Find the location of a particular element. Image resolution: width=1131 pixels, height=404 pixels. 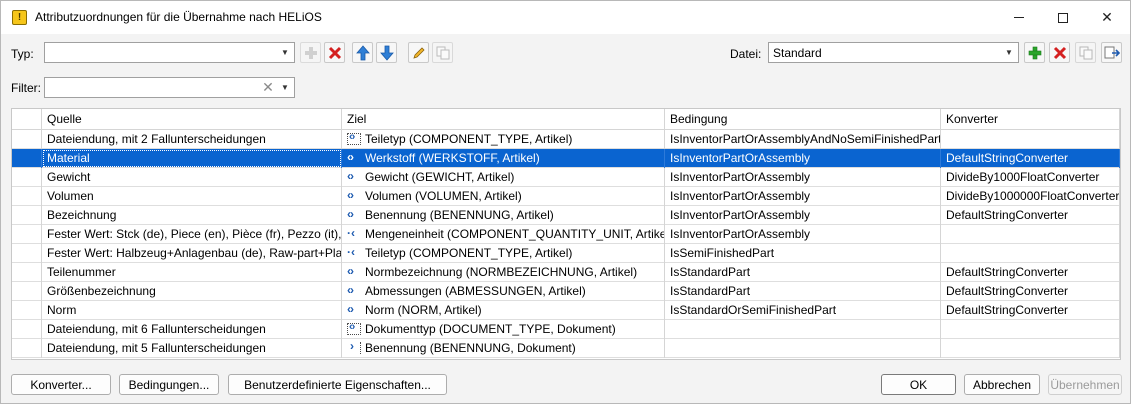

cell-ziel: Abmessungen (ABMESSUNGEN, Artikel) is located at coordinates (503, 291).